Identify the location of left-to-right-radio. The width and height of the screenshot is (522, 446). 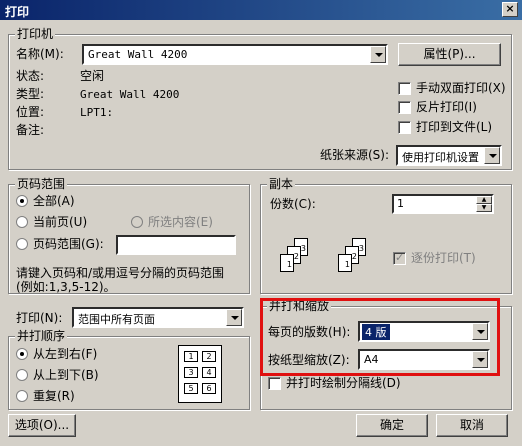
(22, 354).